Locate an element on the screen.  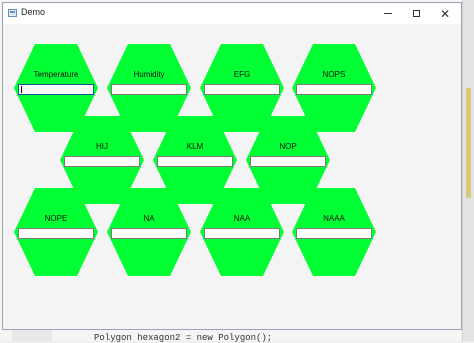
na-input is located at coordinates (149, 233).